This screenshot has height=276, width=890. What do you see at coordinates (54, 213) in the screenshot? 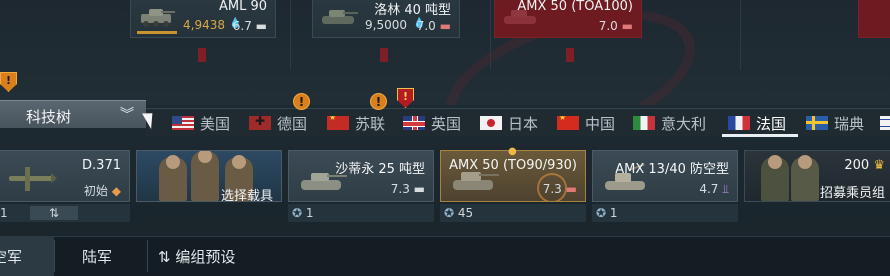
I see `swap-button: ⇅` at bounding box center [54, 213].